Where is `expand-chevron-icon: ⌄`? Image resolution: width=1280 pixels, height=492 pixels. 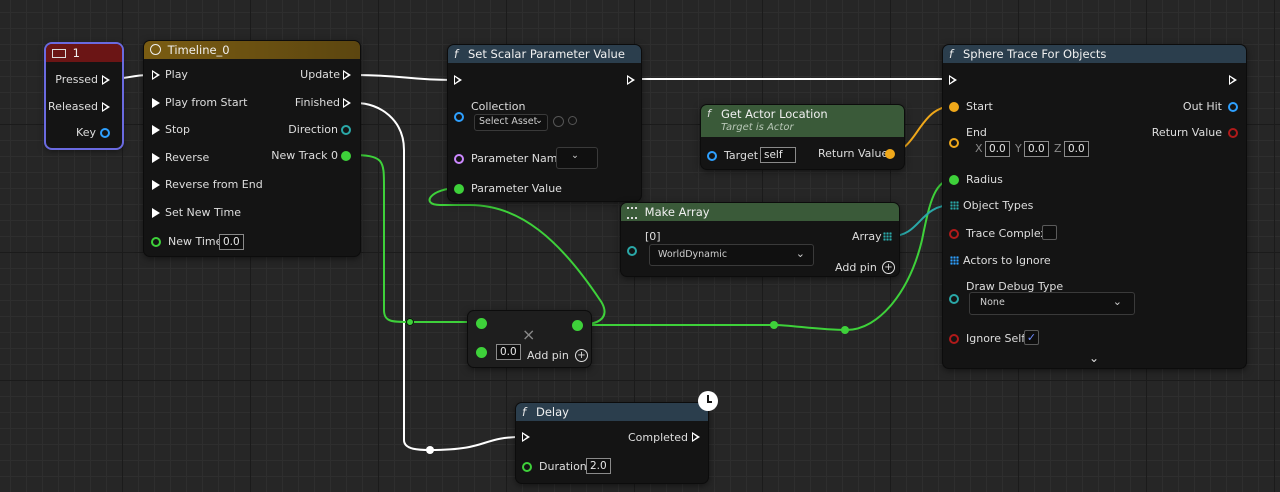
expand-chevron-icon: ⌄ is located at coordinates (1094, 358).